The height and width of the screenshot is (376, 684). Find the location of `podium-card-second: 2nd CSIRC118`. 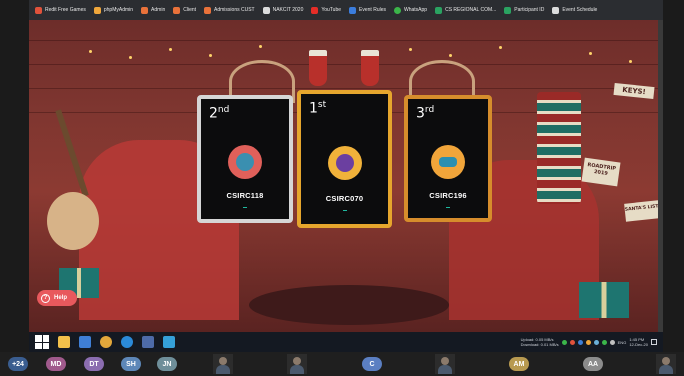

podium-card-second: 2nd CSIRC118 is located at coordinates (245, 159).